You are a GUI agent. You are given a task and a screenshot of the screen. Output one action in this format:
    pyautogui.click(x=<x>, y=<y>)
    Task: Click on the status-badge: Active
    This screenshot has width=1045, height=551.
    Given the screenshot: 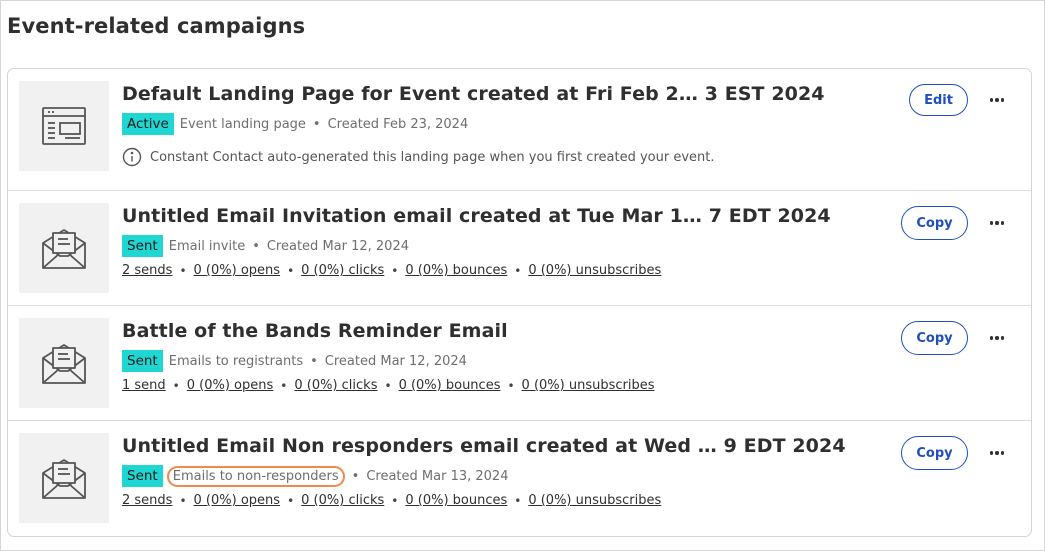 What is the action you would take?
    pyautogui.click(x=148, y=124)
    